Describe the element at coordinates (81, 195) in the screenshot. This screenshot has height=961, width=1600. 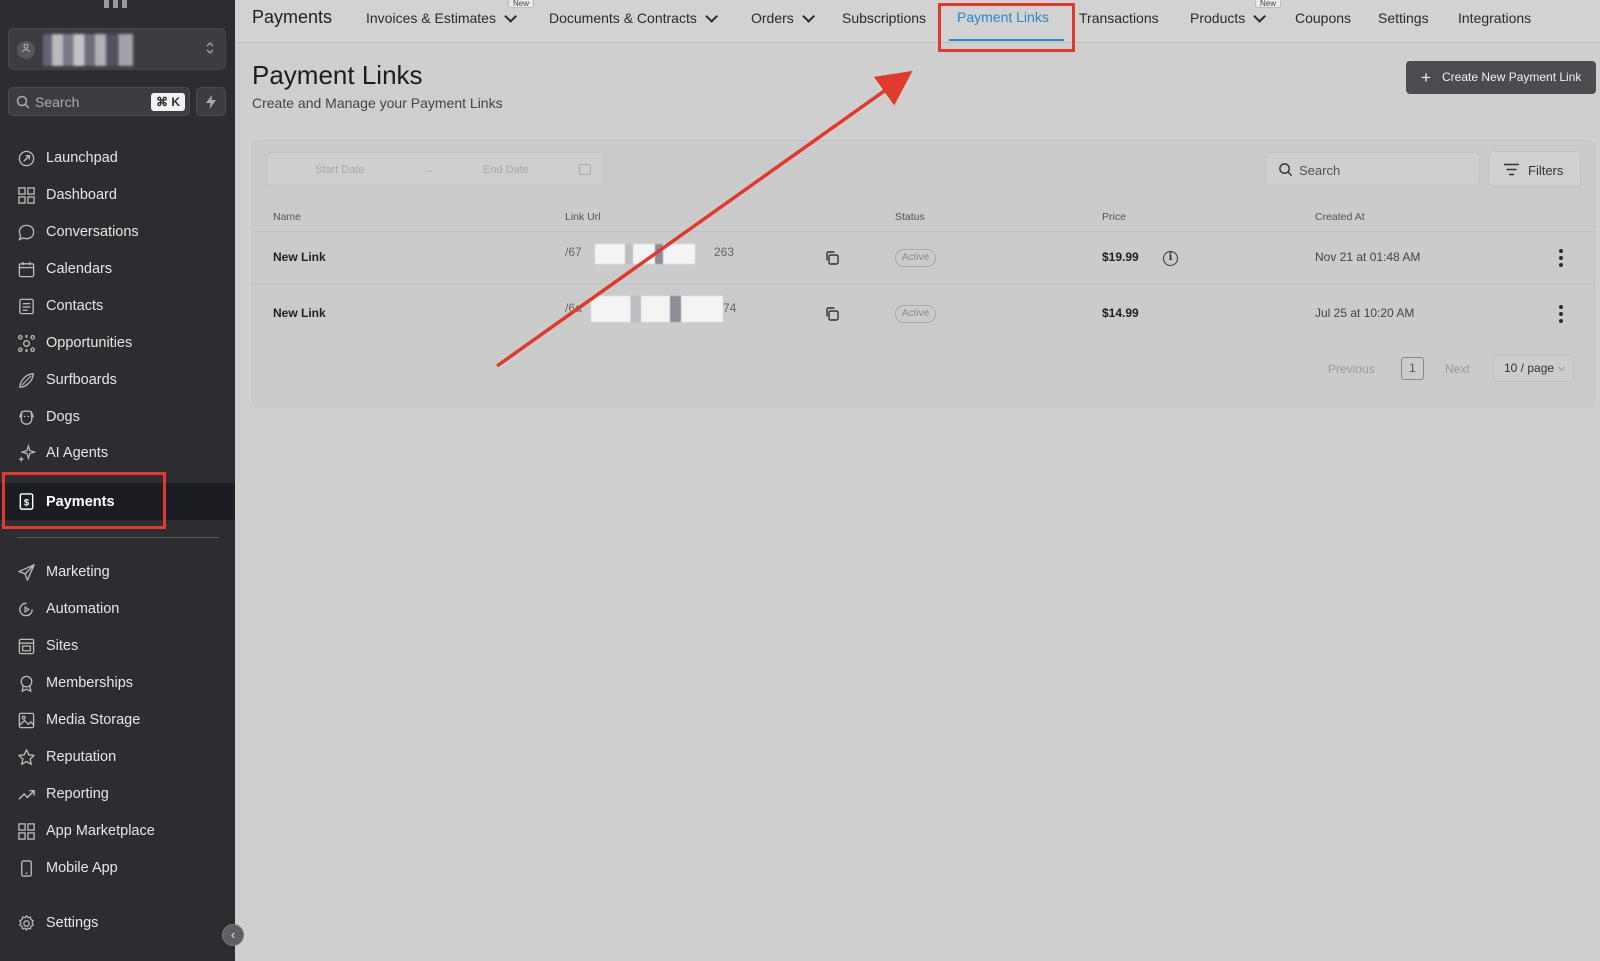
I see `sidebar-item-label: Dashboard` at that location.